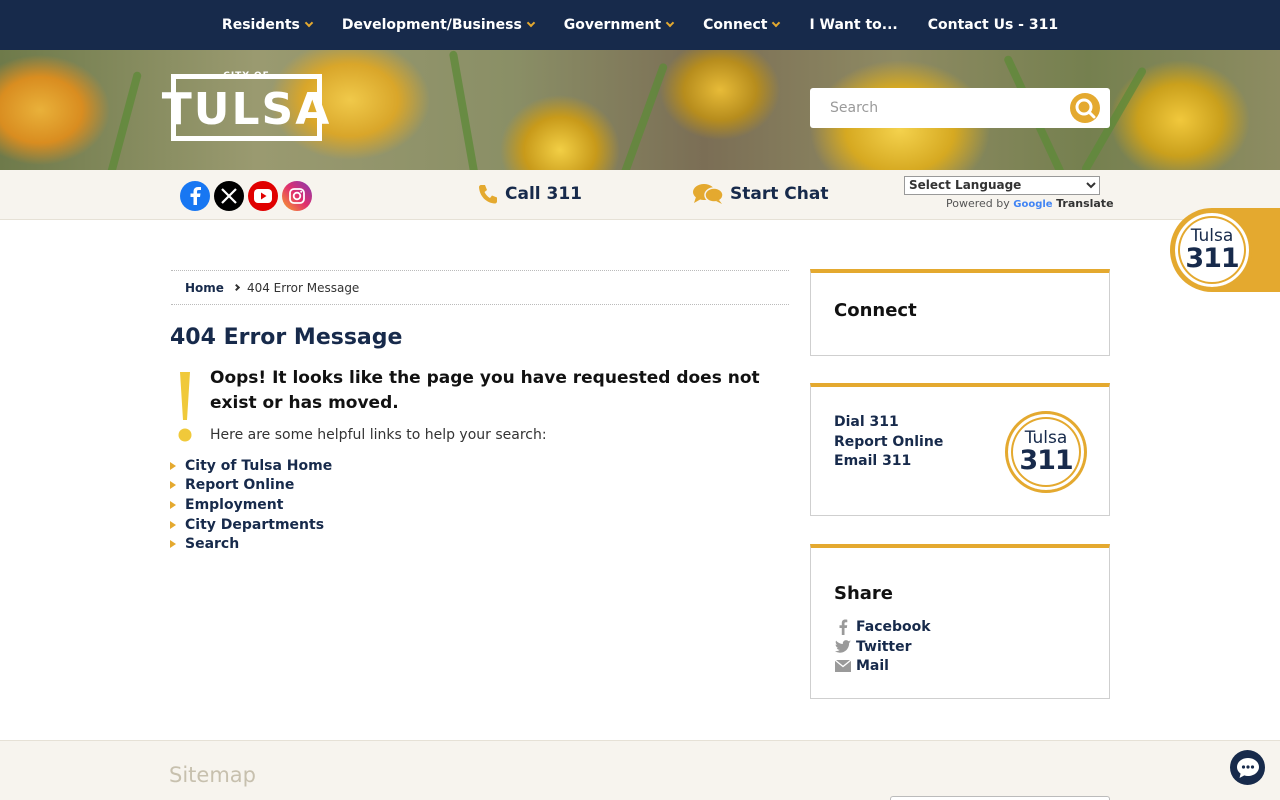 The image size is (1280, 800). I want to click on language-select: Select Language, so click(1002, 185).